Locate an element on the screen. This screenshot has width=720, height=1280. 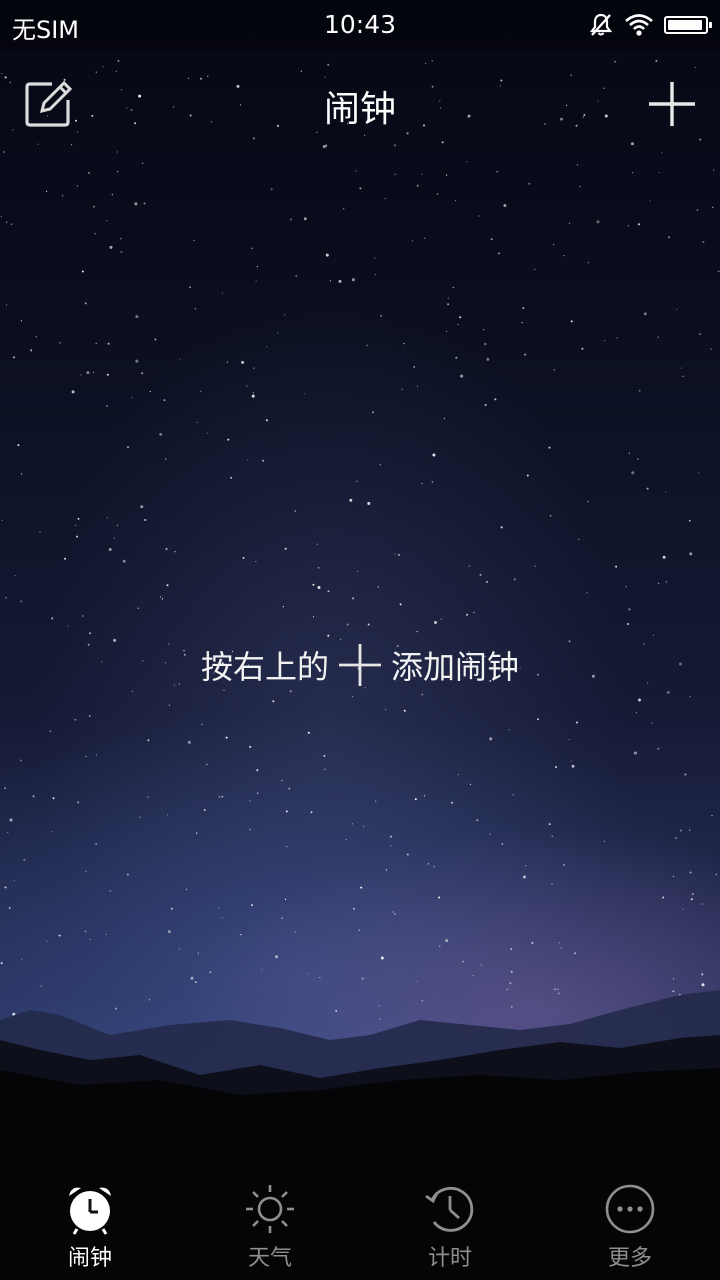
add-alarm-button is located at coordinates (672, 104).